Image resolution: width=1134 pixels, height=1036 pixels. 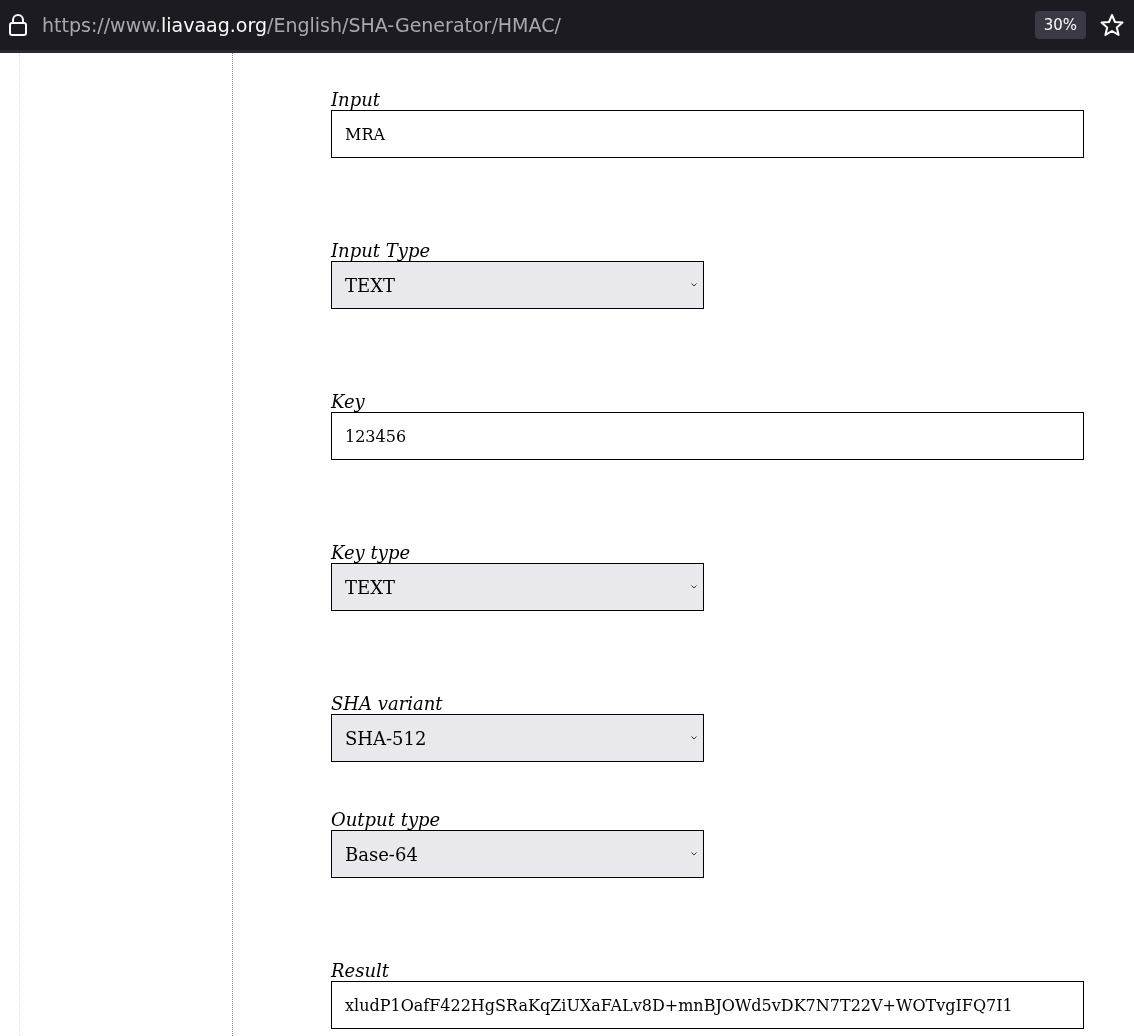 I want to click on input-field: 123456, so click(x=707, y=436).